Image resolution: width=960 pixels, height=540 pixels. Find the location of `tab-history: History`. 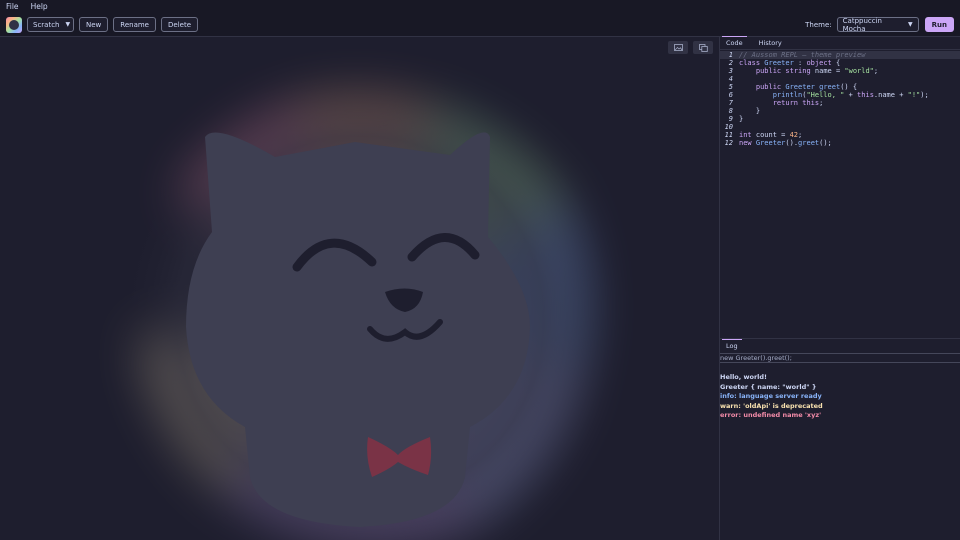

tab-history: History is located at coordinates (770, 44).